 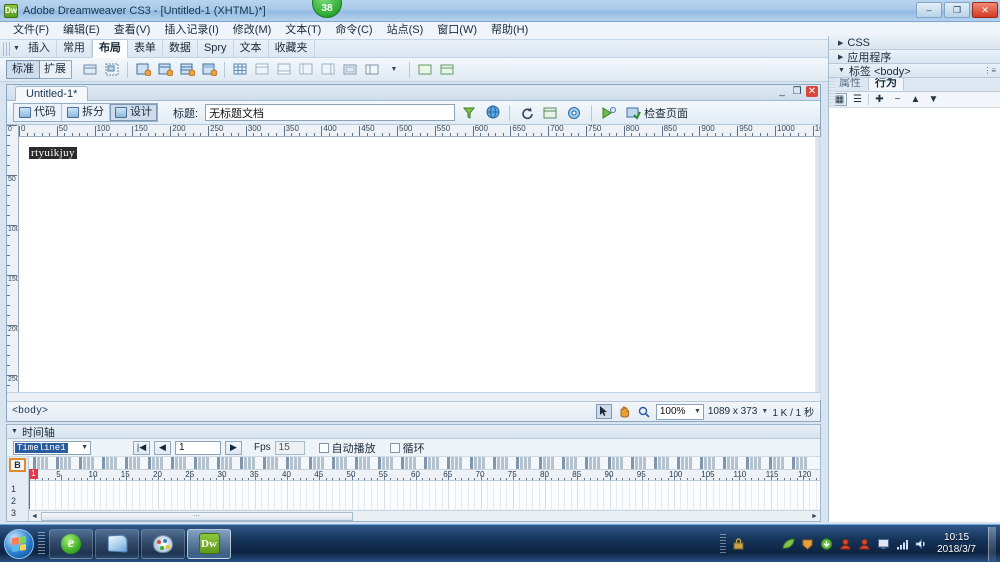 I want to click on page-title-input, so click(x=330, y=112).